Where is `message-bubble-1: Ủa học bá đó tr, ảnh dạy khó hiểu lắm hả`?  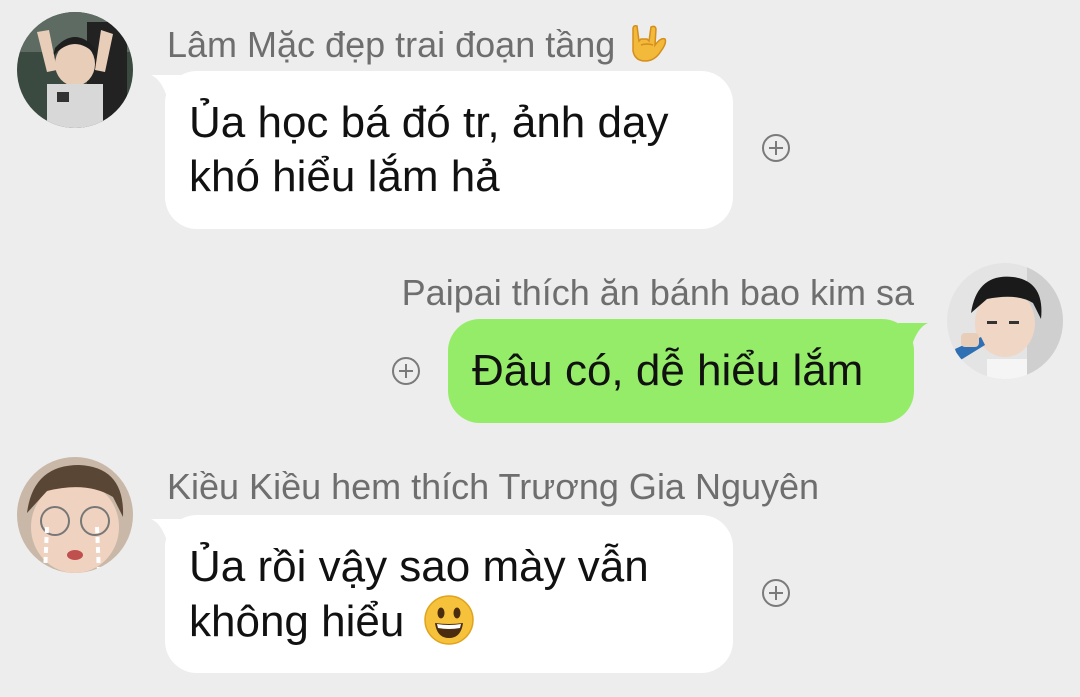 message-bubble-1: Ủa học bá đó tr, ảnh dạy khó hiểu lắm hả is located at coordinates (442, 150).